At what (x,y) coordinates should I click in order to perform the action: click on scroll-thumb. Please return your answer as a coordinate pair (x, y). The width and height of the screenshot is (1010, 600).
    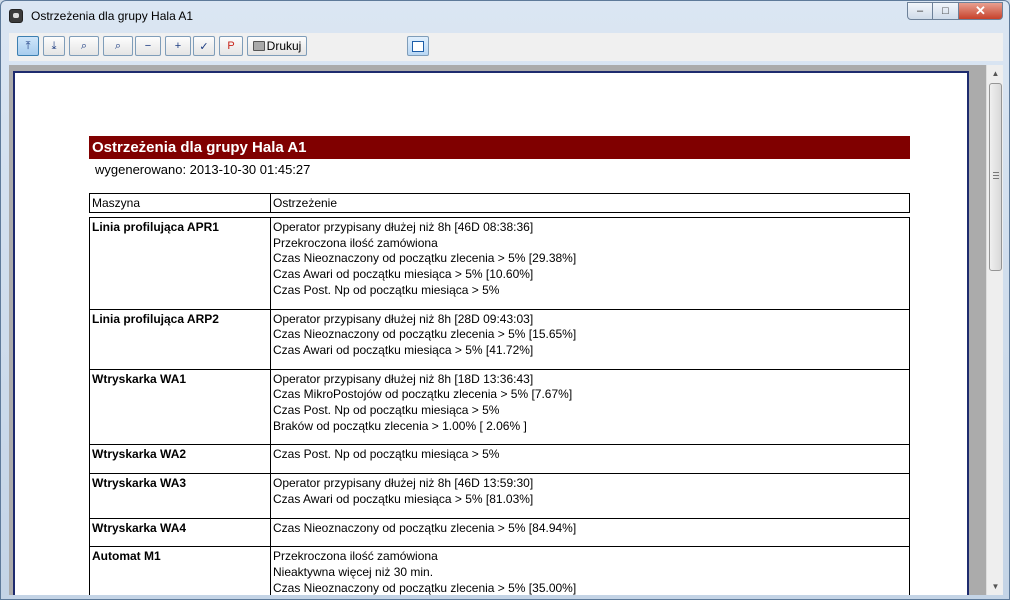
    Looking at the image, I should click on (995, 177).